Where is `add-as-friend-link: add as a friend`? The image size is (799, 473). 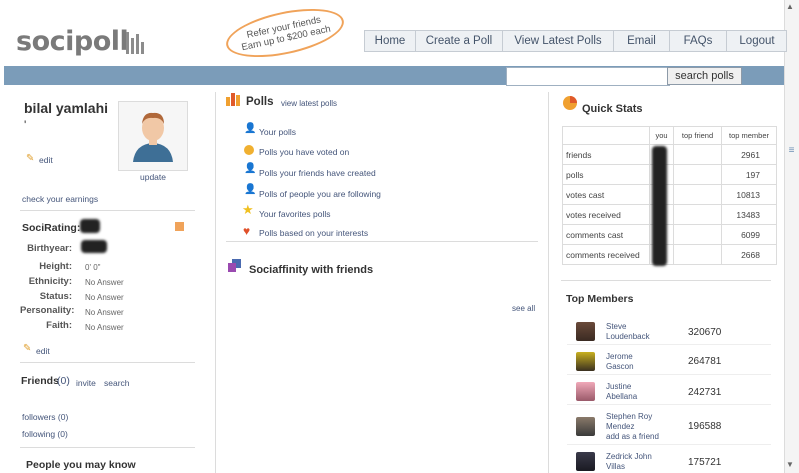 add-as-friend-link: add as a friend is located at coordinates (632, 437).